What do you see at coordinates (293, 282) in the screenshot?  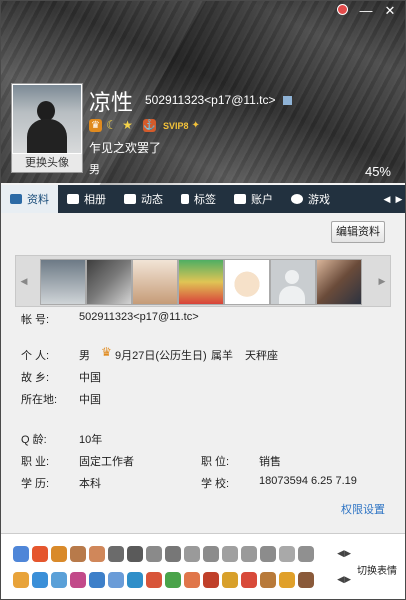 I see `photo-placeholder` at bounding box center [293, 282].